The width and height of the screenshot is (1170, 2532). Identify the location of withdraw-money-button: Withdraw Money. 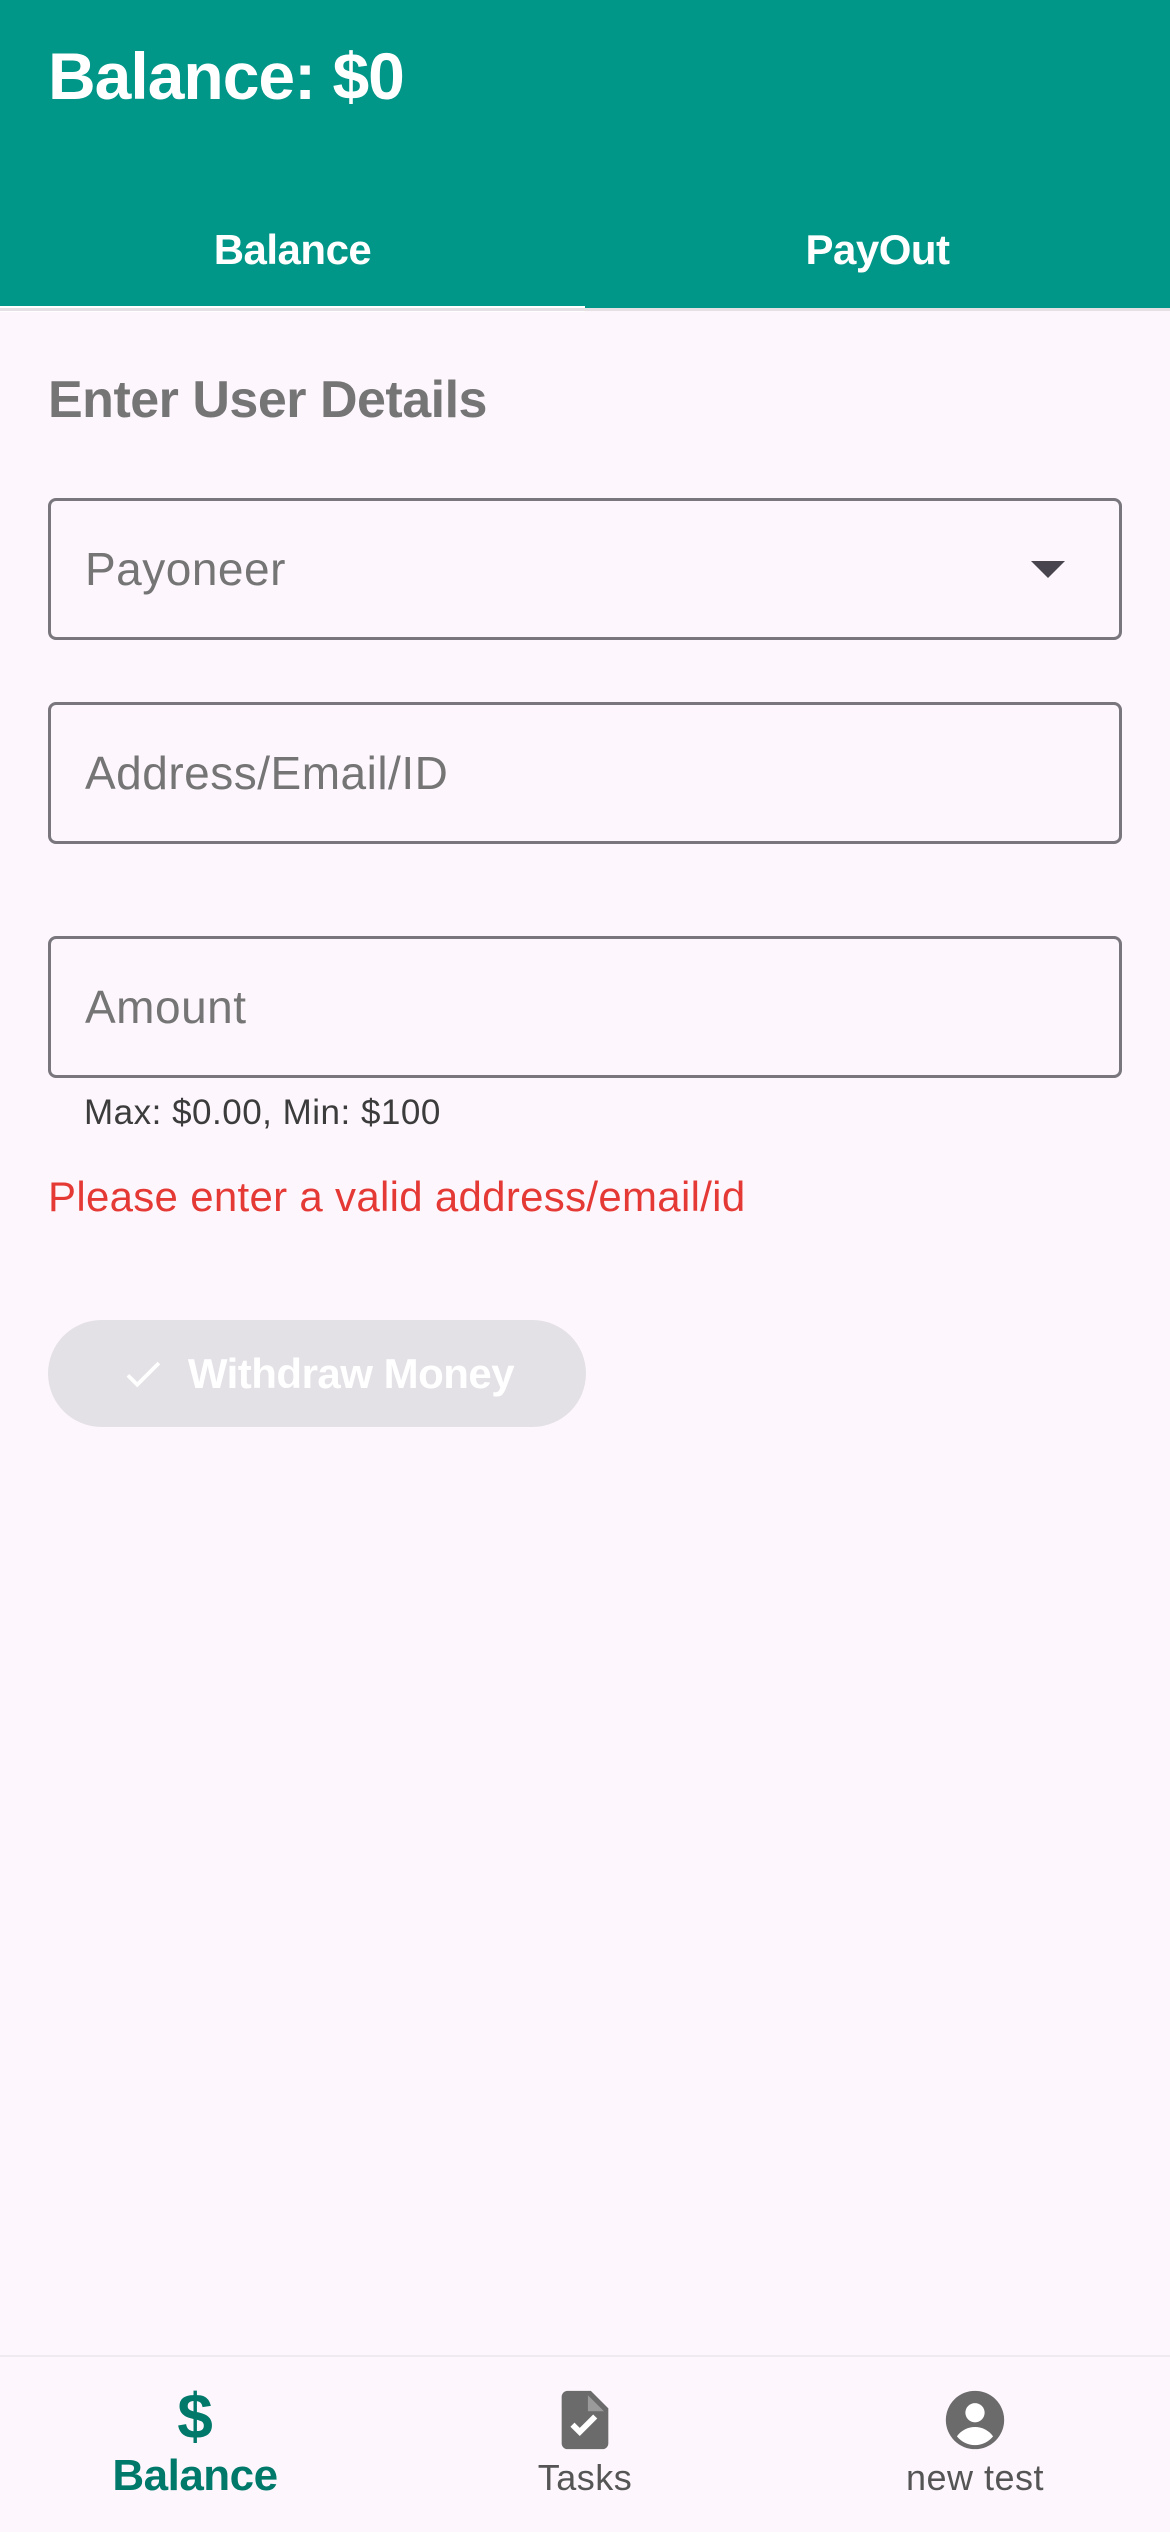
(317, 1373).